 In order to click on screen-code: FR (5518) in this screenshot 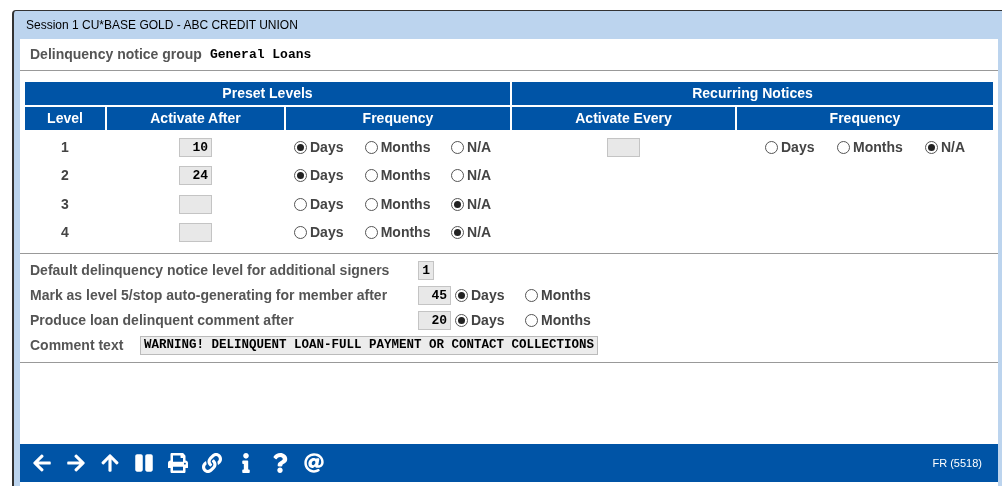, I will do `click(957, 463)`.